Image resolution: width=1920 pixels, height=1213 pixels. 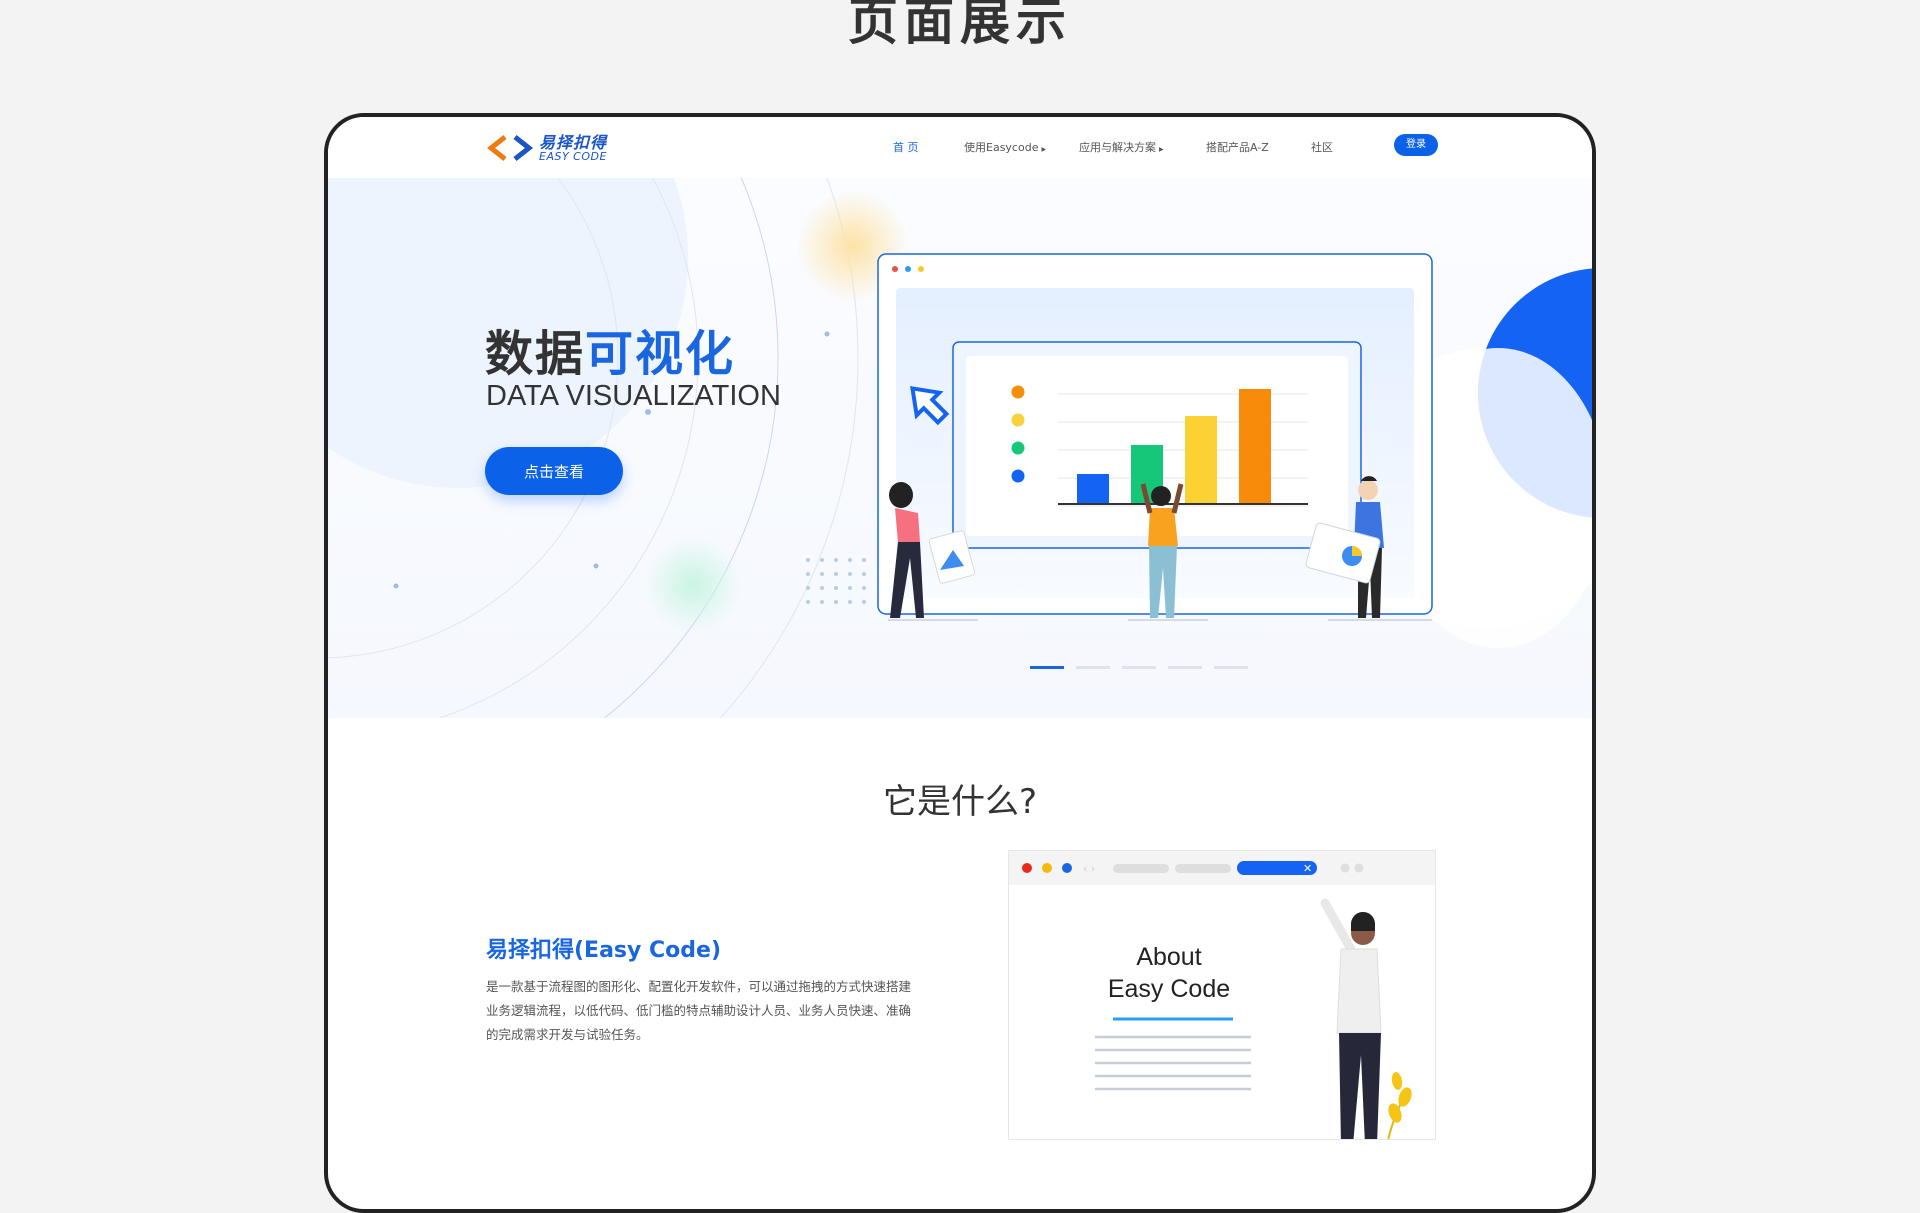 I want to click on nav-products-az: 搭配产品A-Z, so click(x=1237, y=147).